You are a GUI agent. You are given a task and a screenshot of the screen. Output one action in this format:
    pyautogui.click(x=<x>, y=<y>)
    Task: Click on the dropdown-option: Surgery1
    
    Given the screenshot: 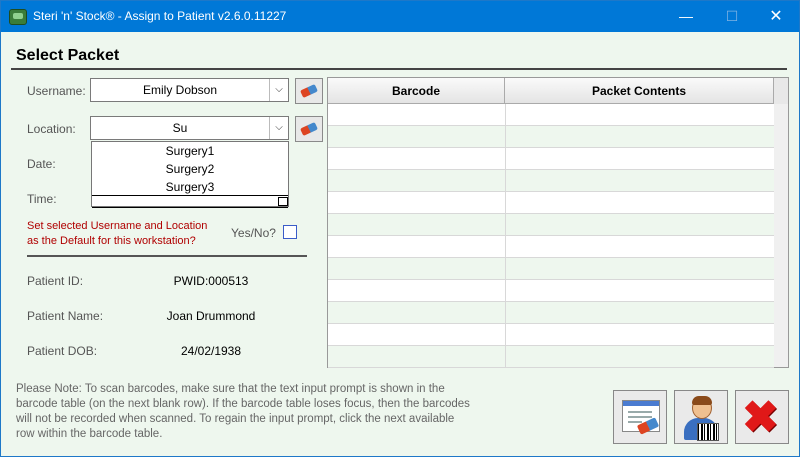 What is the action you would take?
    pyautogui.click(x=190, y=151)
    